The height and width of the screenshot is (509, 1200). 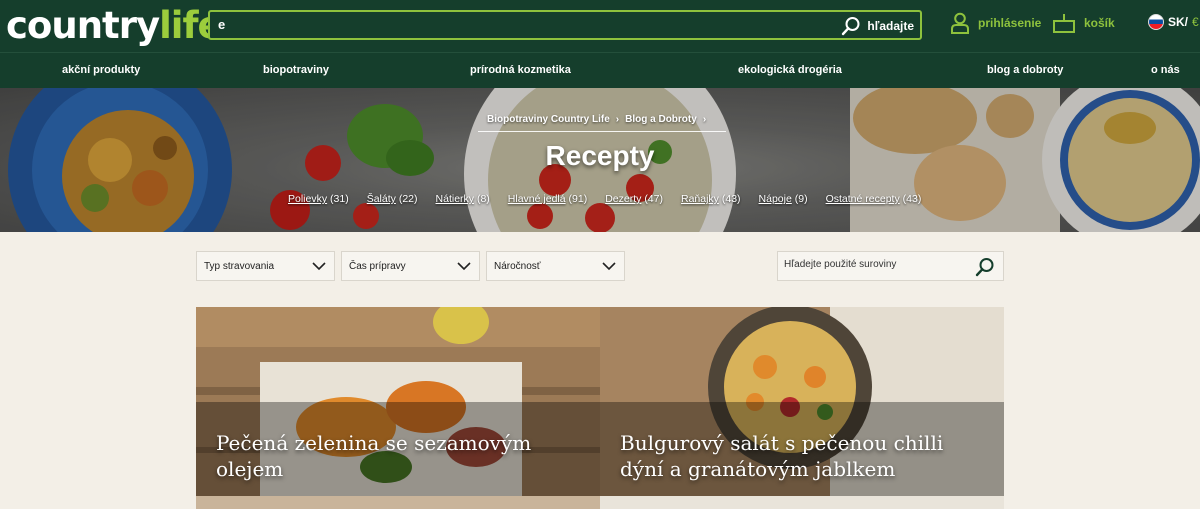 I want to click on filter-label: Typ stravovania, so click(x=239, y=266).